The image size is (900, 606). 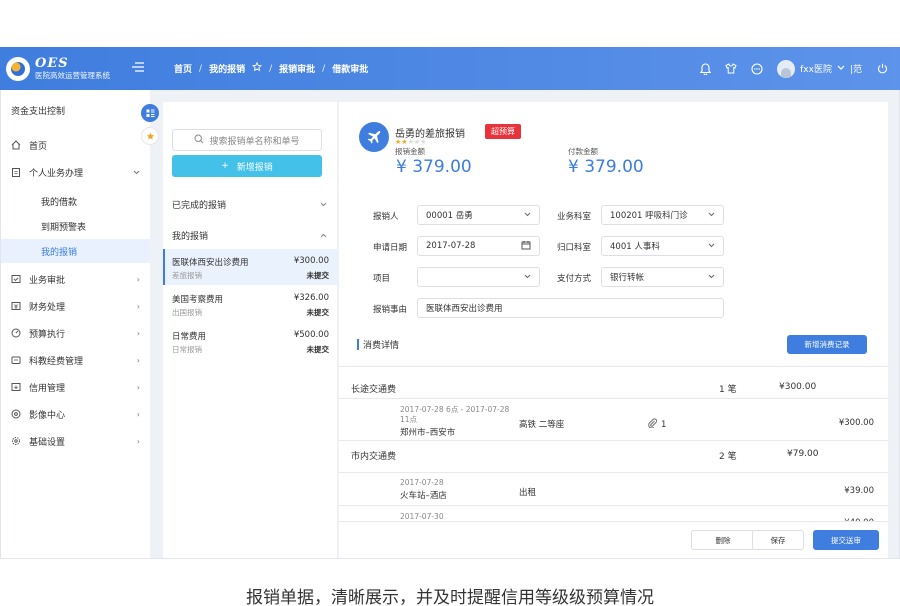 What do you see at coordinates (75, 201) in the screenshot?
I see `sidebar-subitem-my-loans: 我的借款` at bounding box center [75, 201].